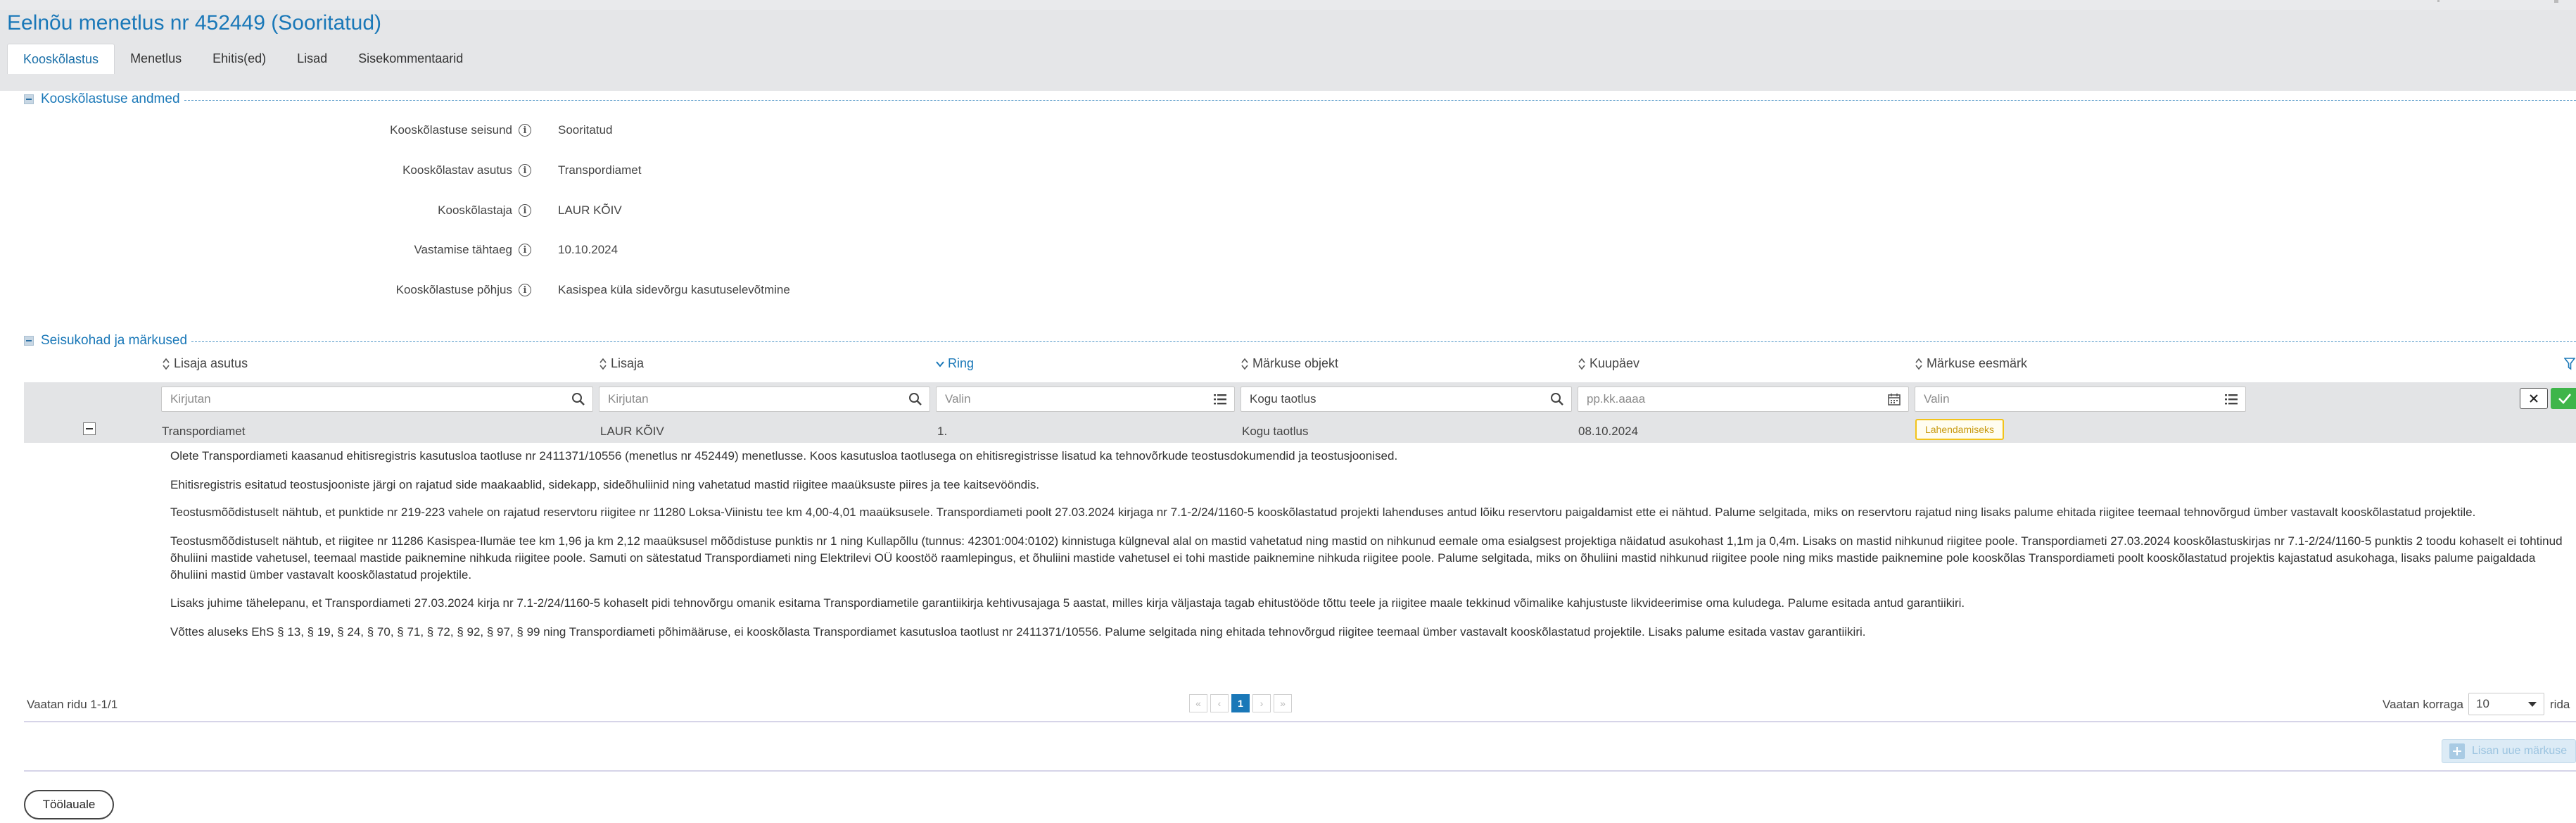 Image resolution: width=2576 pixels, height=823 pixels. What do you see at coordinates (422, 210) in the screenshot?
I see `field-row-kooskolastaja: Kooskõlastaja i LAUR KÕIV` at bounding box center [422, 210].